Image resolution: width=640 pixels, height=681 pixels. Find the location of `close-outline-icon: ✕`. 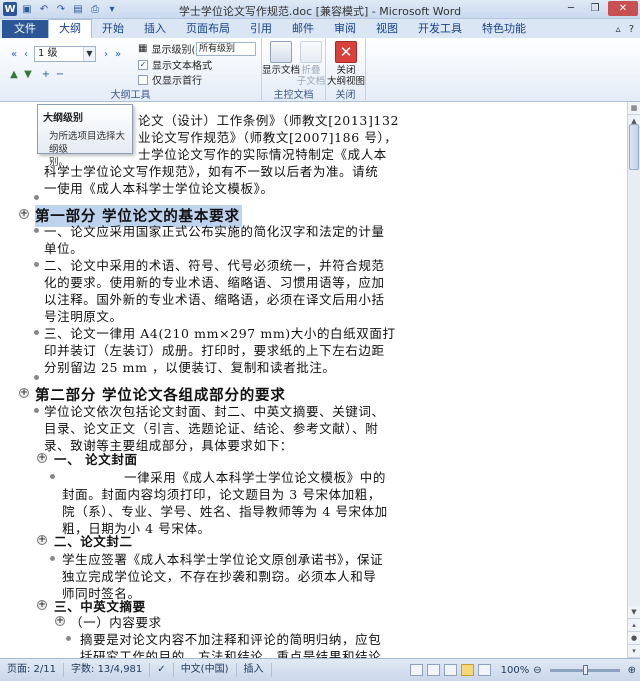

close-outline-icon: ✕ is located at coordinates (346, 52).